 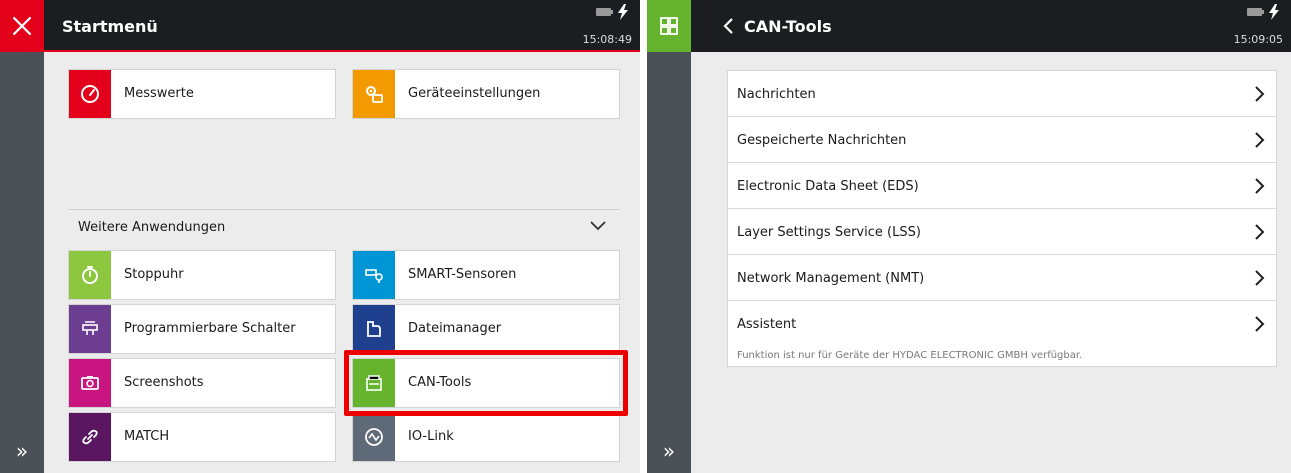 I want to click on menu-item-lss: Layer Settings Service (LSS), so click(x=1002, y=232).